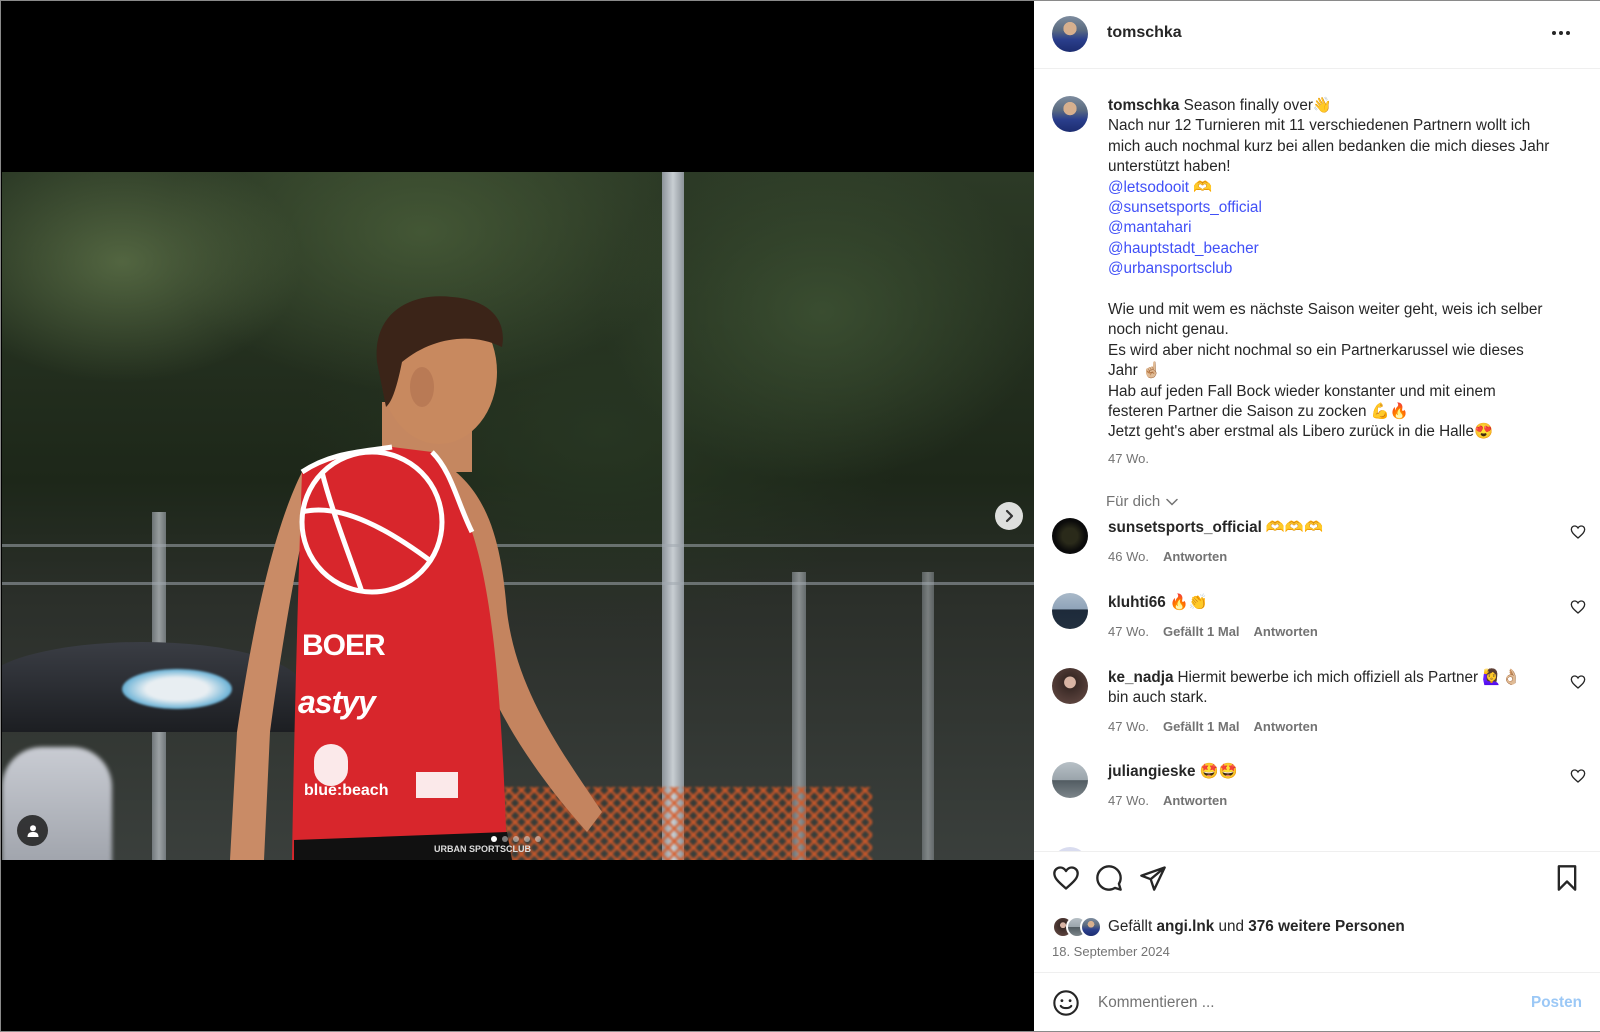 The image size is (1600, 1032). I want to click on comment-composer: Posten, so click(1317, 1001).